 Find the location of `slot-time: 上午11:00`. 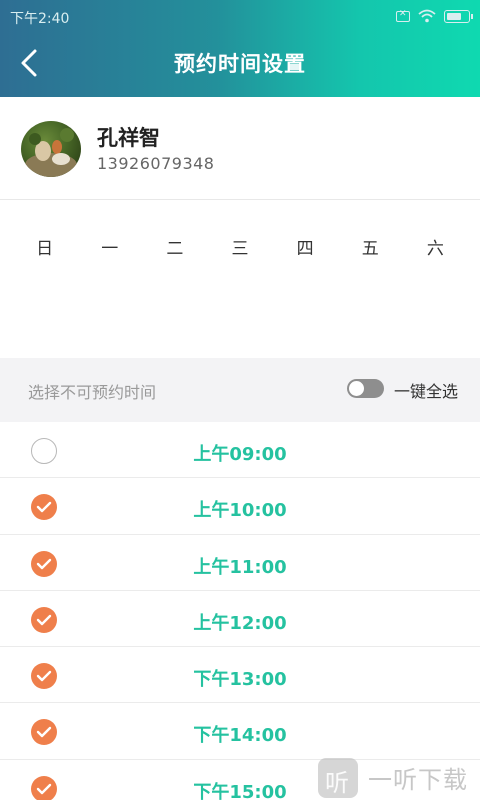

slot-time: 上午11:00 is located at coordinates (240, 567).